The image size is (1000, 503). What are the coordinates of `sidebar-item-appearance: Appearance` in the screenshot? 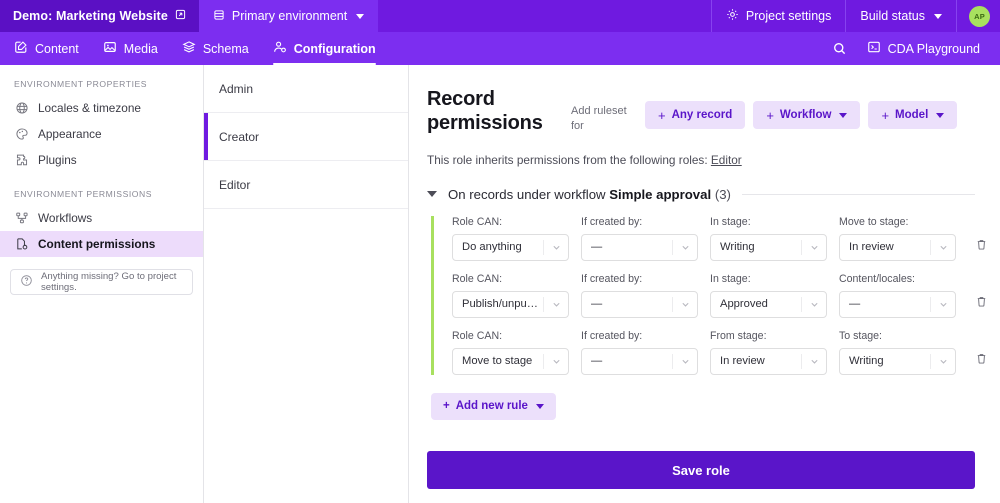 It's located at (101, 134).